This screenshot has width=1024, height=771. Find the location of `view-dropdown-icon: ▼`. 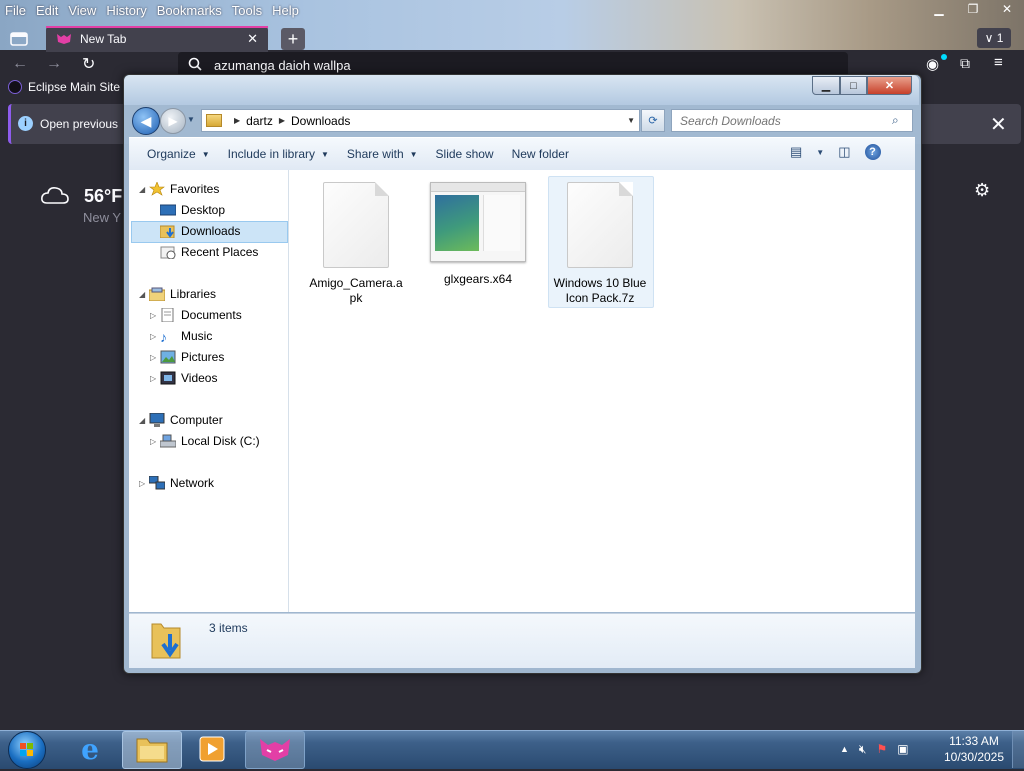

view-dropdown-icon: ▼ is located at coordinates (820, 152).